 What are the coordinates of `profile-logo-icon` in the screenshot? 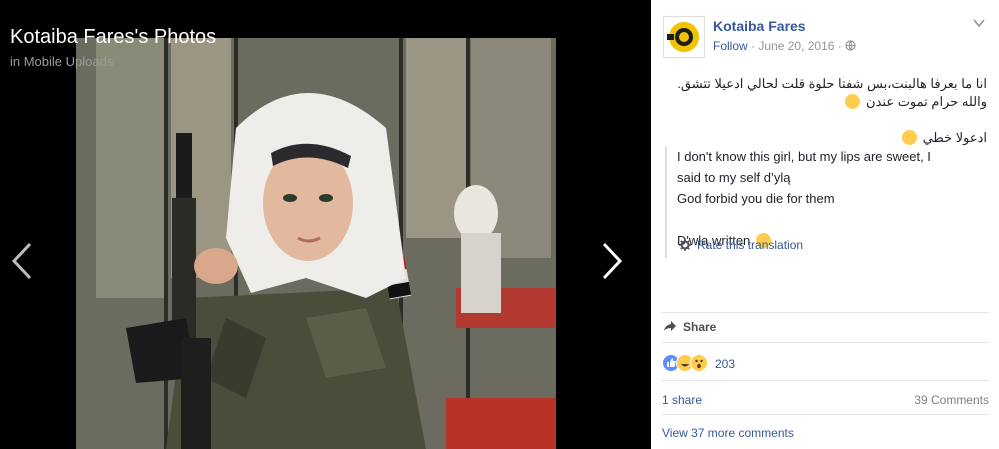 It's located at (683, 37).